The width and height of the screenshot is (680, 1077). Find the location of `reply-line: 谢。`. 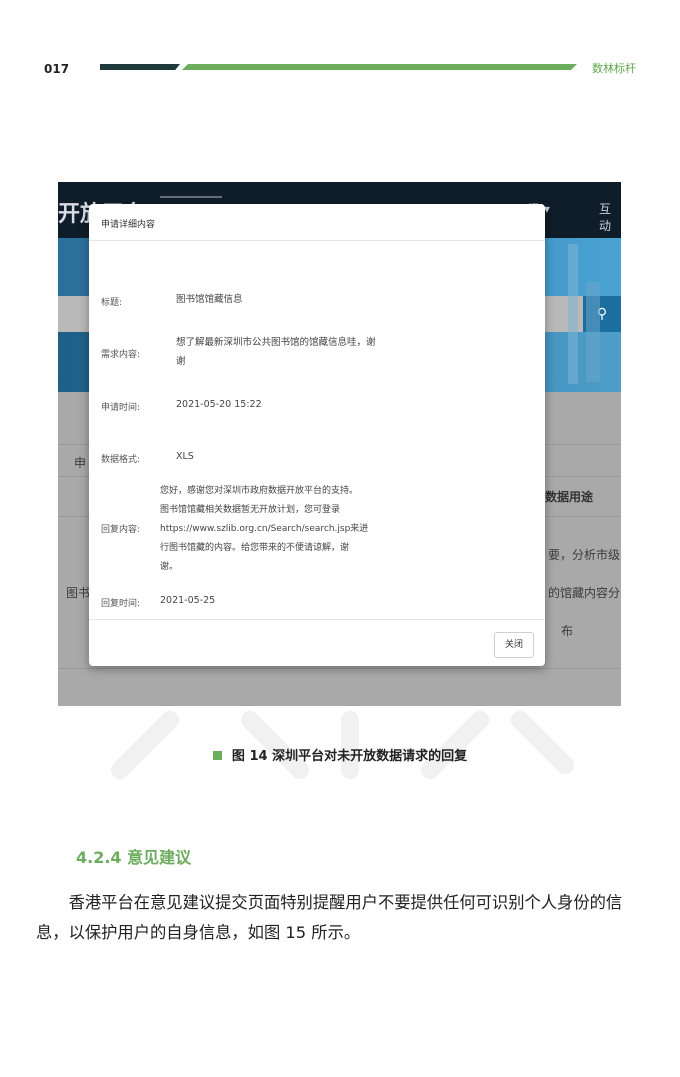

reply-line: 谢。 is located at coordinates (169, 567).